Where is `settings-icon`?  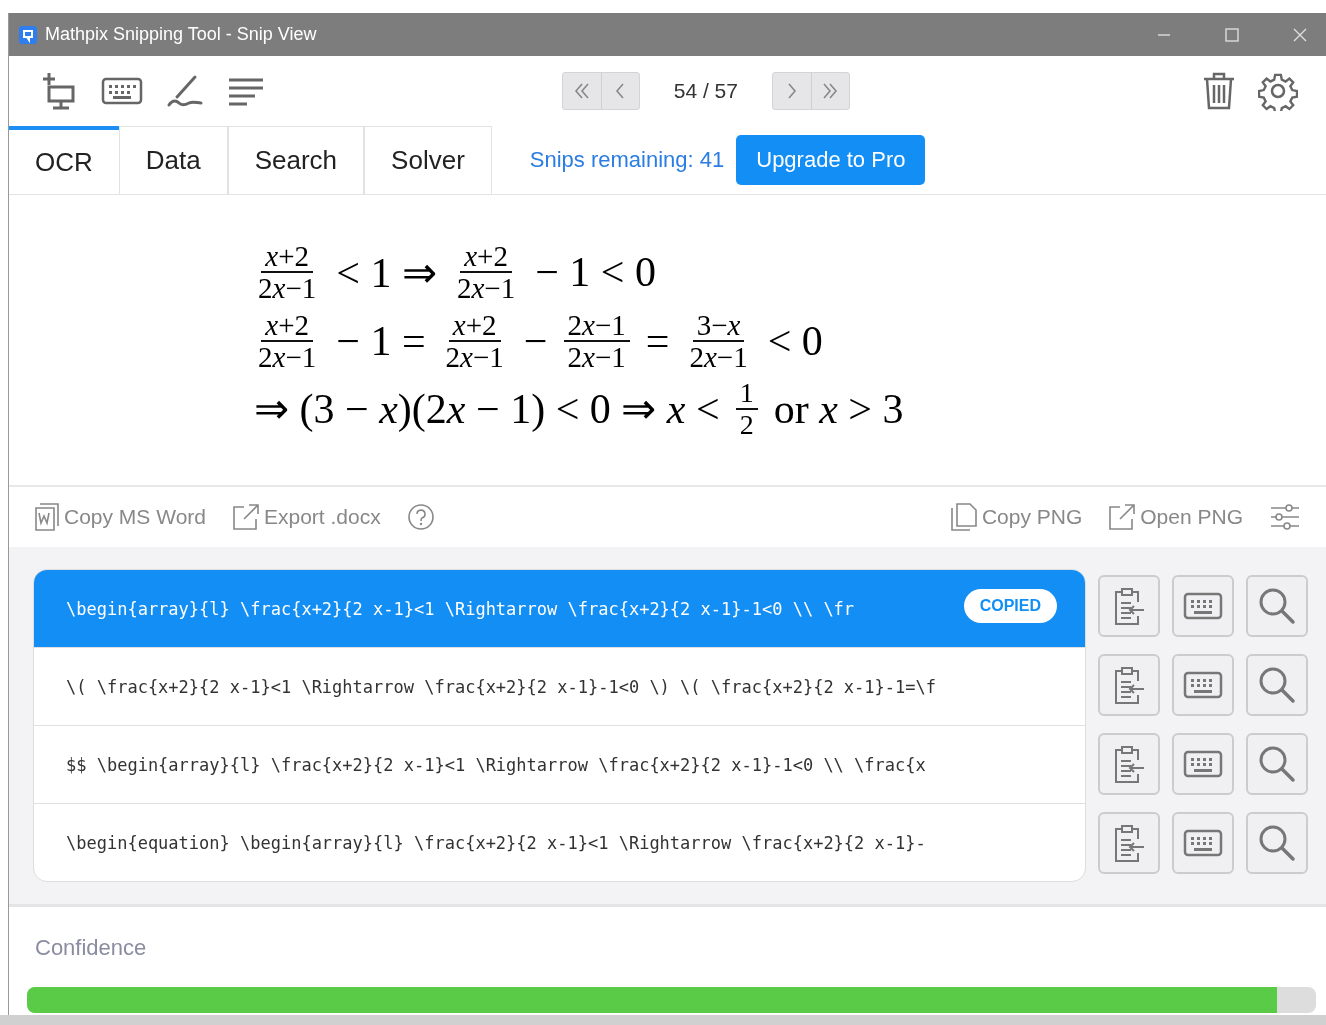 settings-icon is located at coordinates (1278, 91).